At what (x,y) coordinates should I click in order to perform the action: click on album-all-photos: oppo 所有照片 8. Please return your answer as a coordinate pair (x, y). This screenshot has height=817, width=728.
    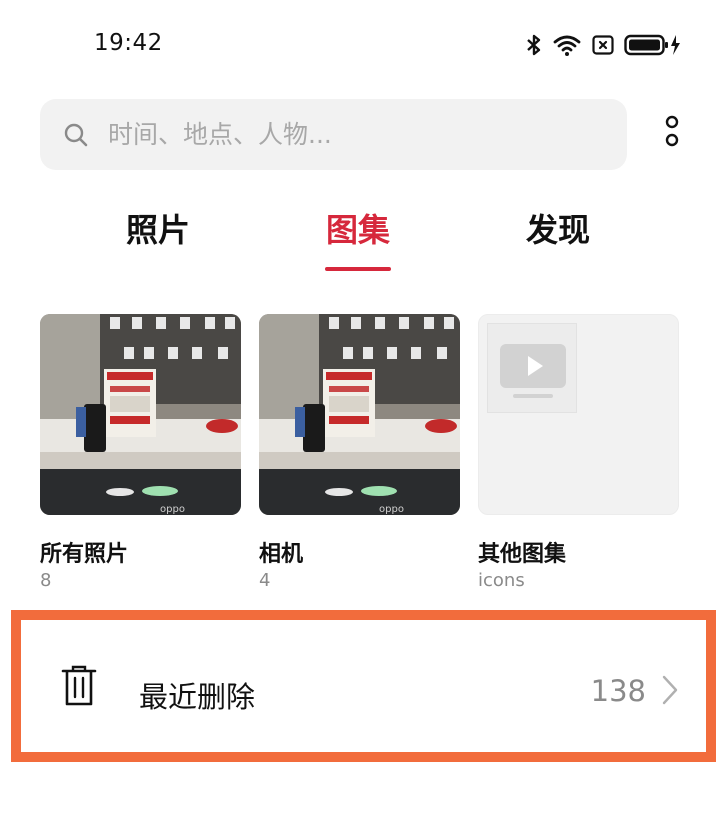
    Looking at the image, I should click on (140, 452).